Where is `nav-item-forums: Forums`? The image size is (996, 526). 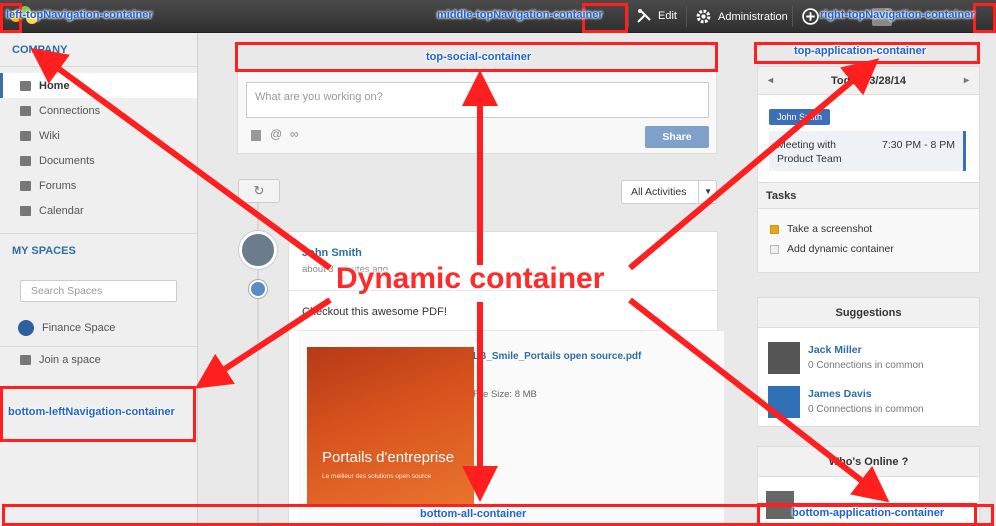
nav-item-forums: Forums is located at coordinates (98, 185).